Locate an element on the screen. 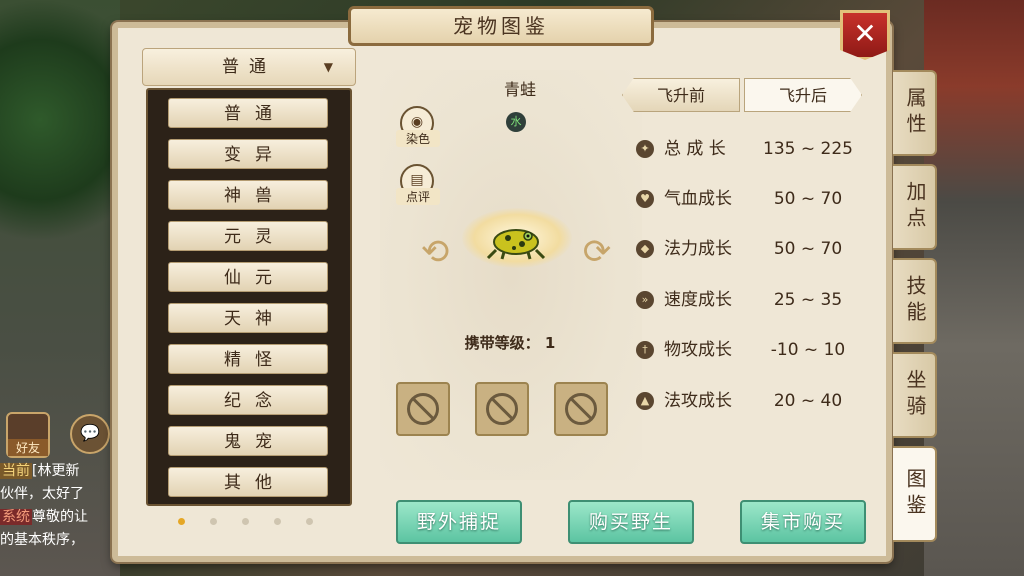 The height and width of the screenshot is (576, 1024). frog-pet-model is located at coordinates (516, 244).